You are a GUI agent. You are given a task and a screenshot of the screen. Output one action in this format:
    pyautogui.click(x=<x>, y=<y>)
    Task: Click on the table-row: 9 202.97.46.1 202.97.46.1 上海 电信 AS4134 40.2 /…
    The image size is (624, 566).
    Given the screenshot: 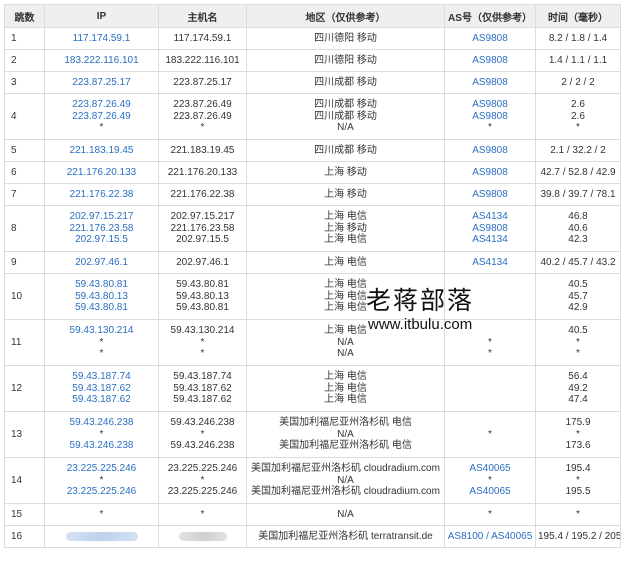 What is the action you would take?
    pyautogui.click(x=312, y=262)
    